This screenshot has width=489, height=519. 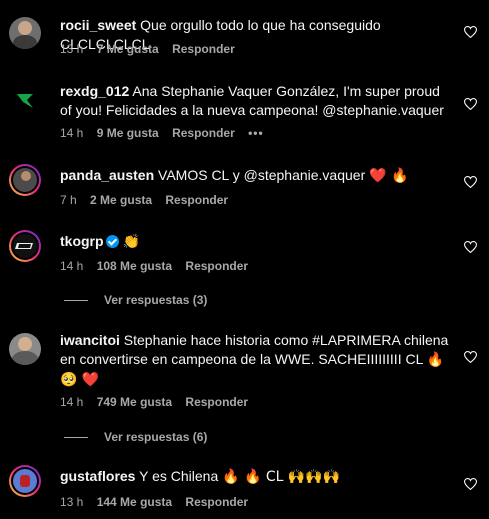 I want to click on comment-likes: 2 Me gusta, so click(x=121, y=200).